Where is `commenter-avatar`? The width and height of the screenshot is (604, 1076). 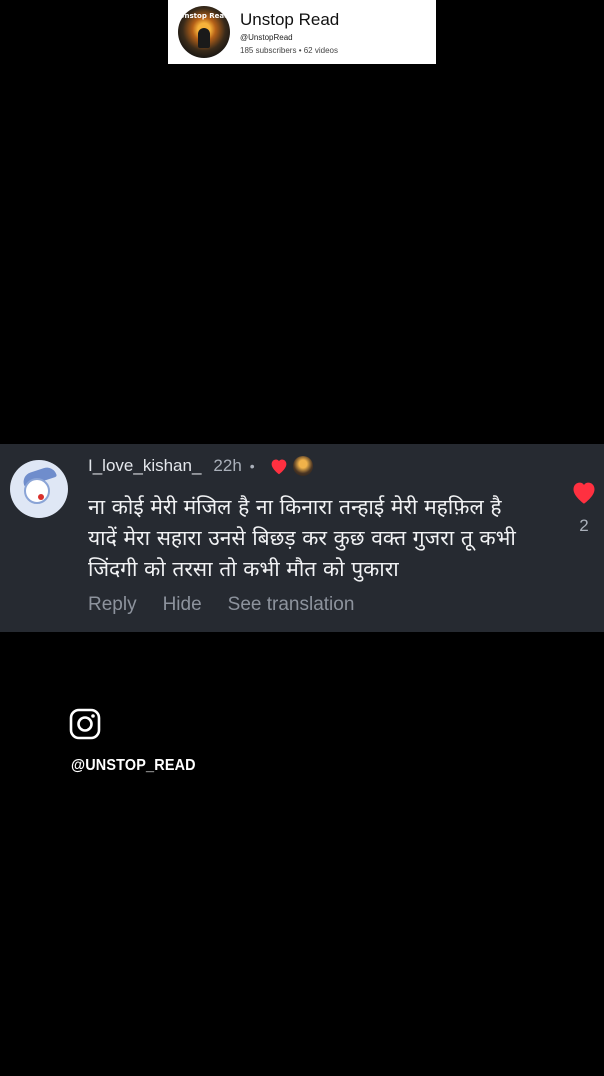 commenter-avatar is located at coordinates (39, 489).